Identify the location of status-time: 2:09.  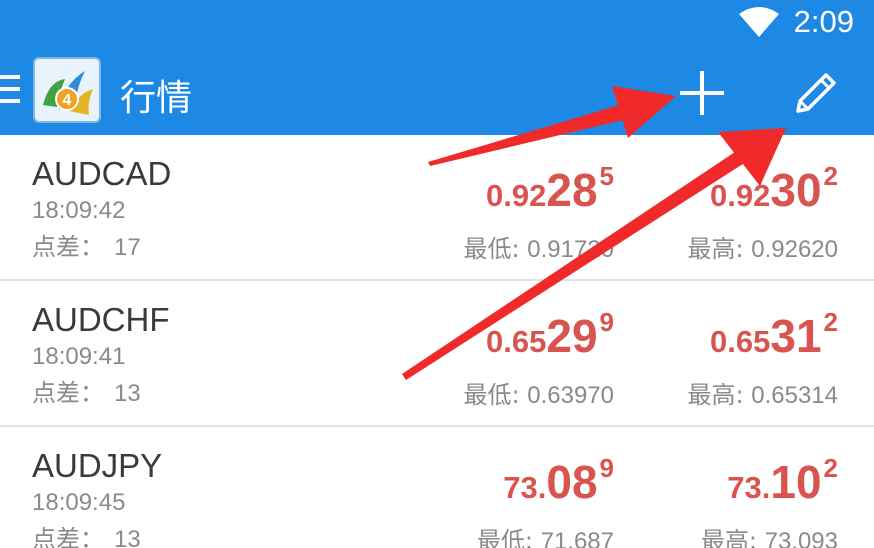
(823, 21).